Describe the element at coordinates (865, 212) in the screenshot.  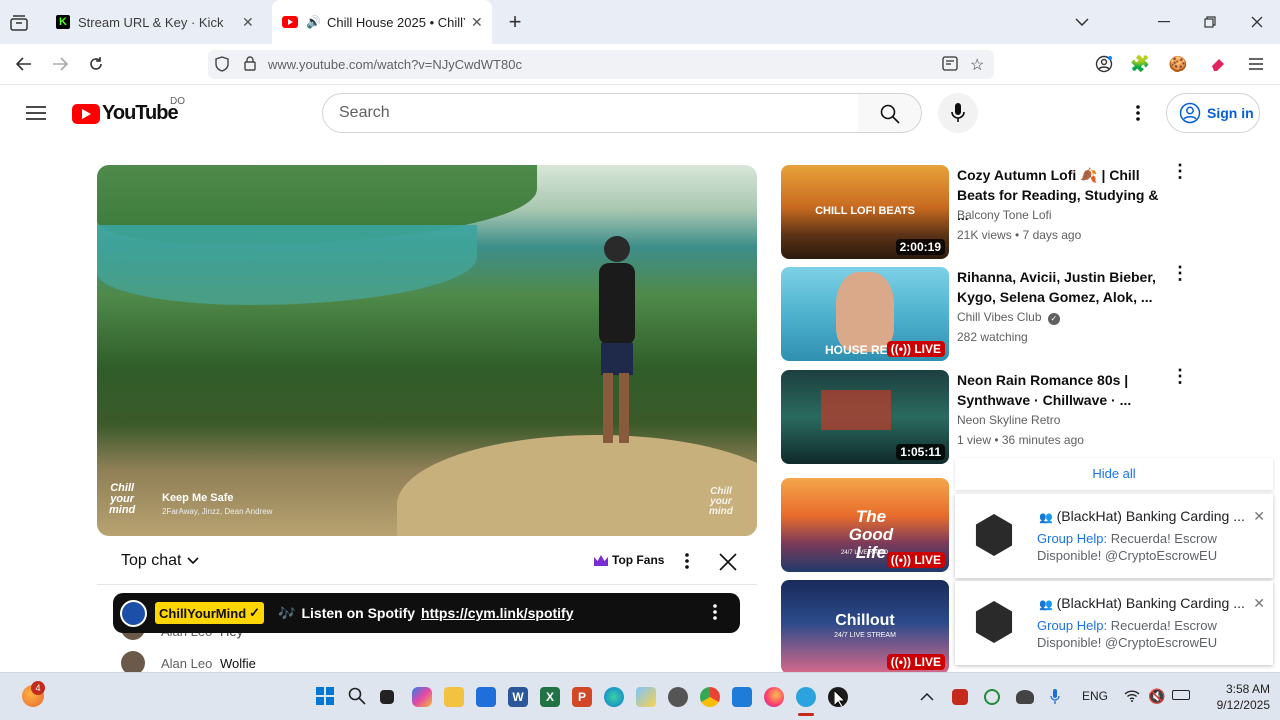
I see `video-thumbnail: CHILL LOFI BEATS 2:00:19` at that location.